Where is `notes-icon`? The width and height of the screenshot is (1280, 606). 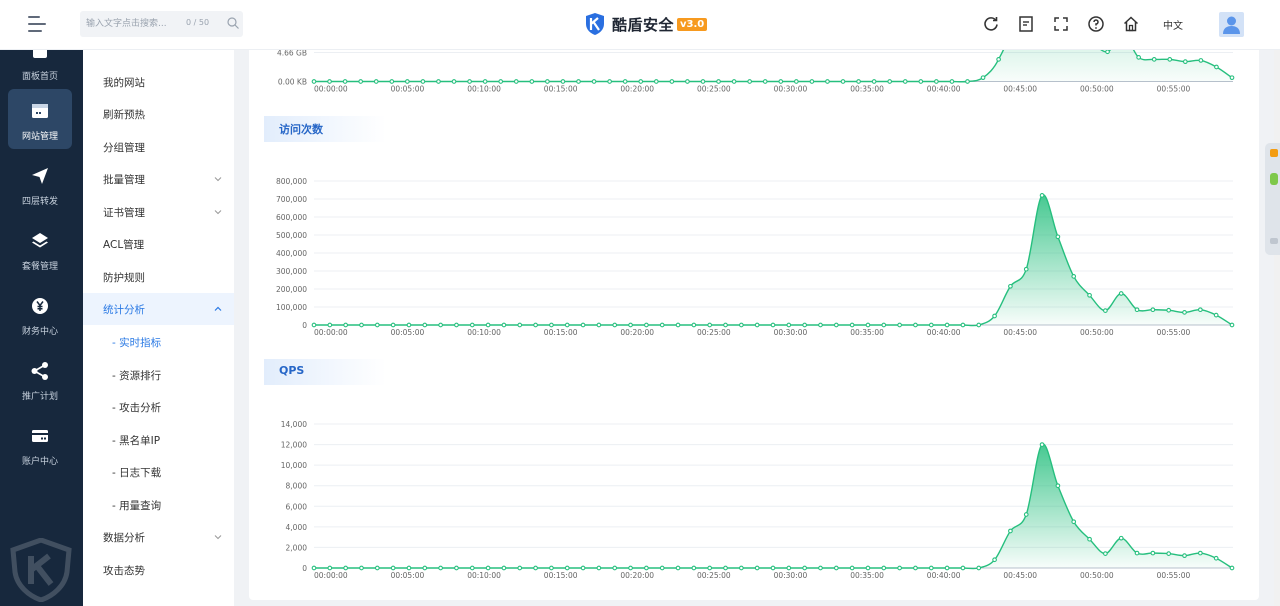
notes-icon is located at coordinates (1026, 24).